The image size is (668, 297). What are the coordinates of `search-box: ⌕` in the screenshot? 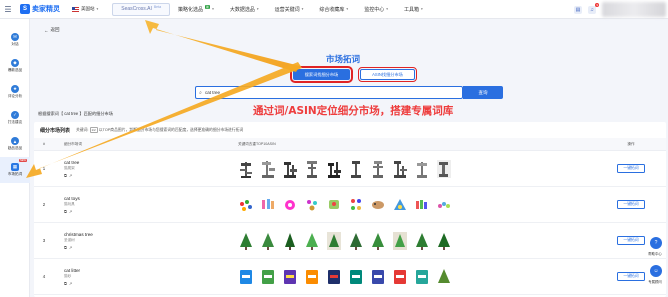 It's located at (329, 92).